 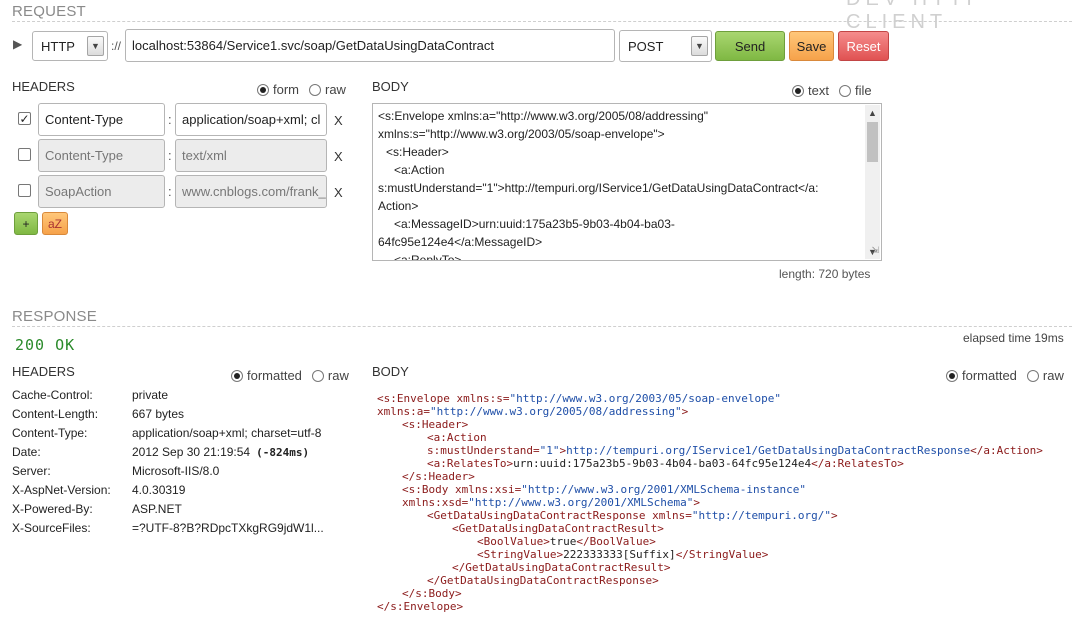 I want to click on xml-tag: <s:Header>, so click(x=435, y=424).